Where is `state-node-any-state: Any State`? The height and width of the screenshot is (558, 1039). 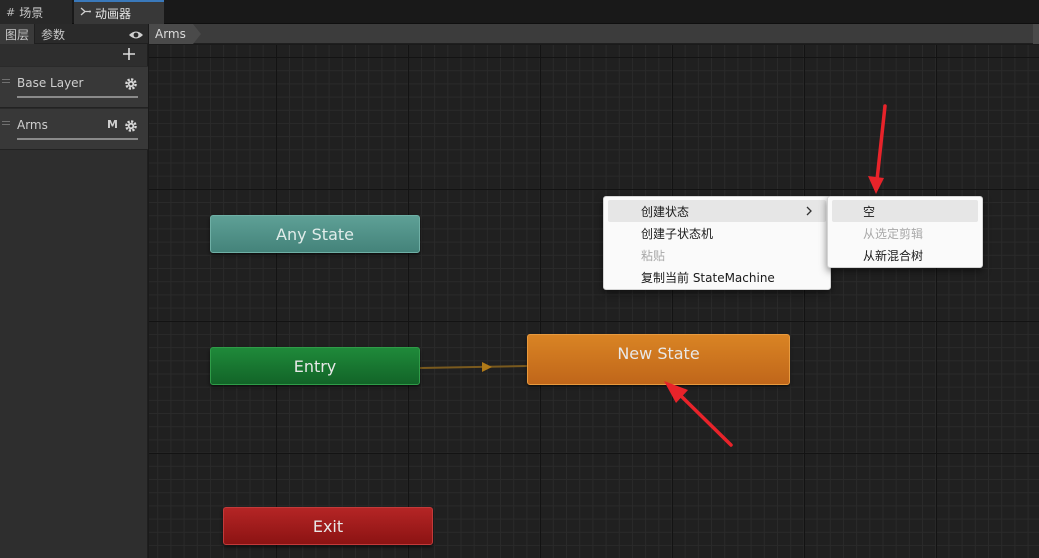
state-node-any-state: Any State is located at coordinates (315, 234).